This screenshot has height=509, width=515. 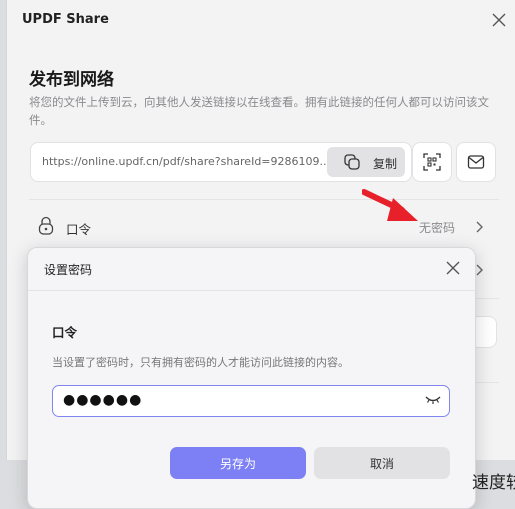 What do you see at coordinates (251, 401) in the screenshot?
I see `password-input: ●●●●●●` at bounding box center [251, 401].